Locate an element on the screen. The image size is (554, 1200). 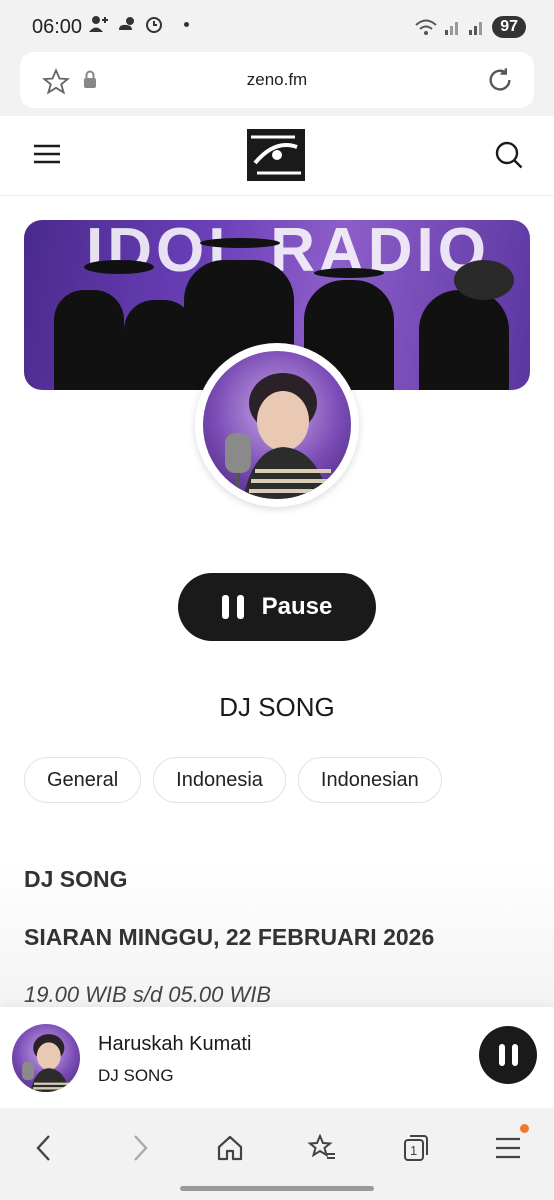
back-button is located at coordinates (44, 1148).